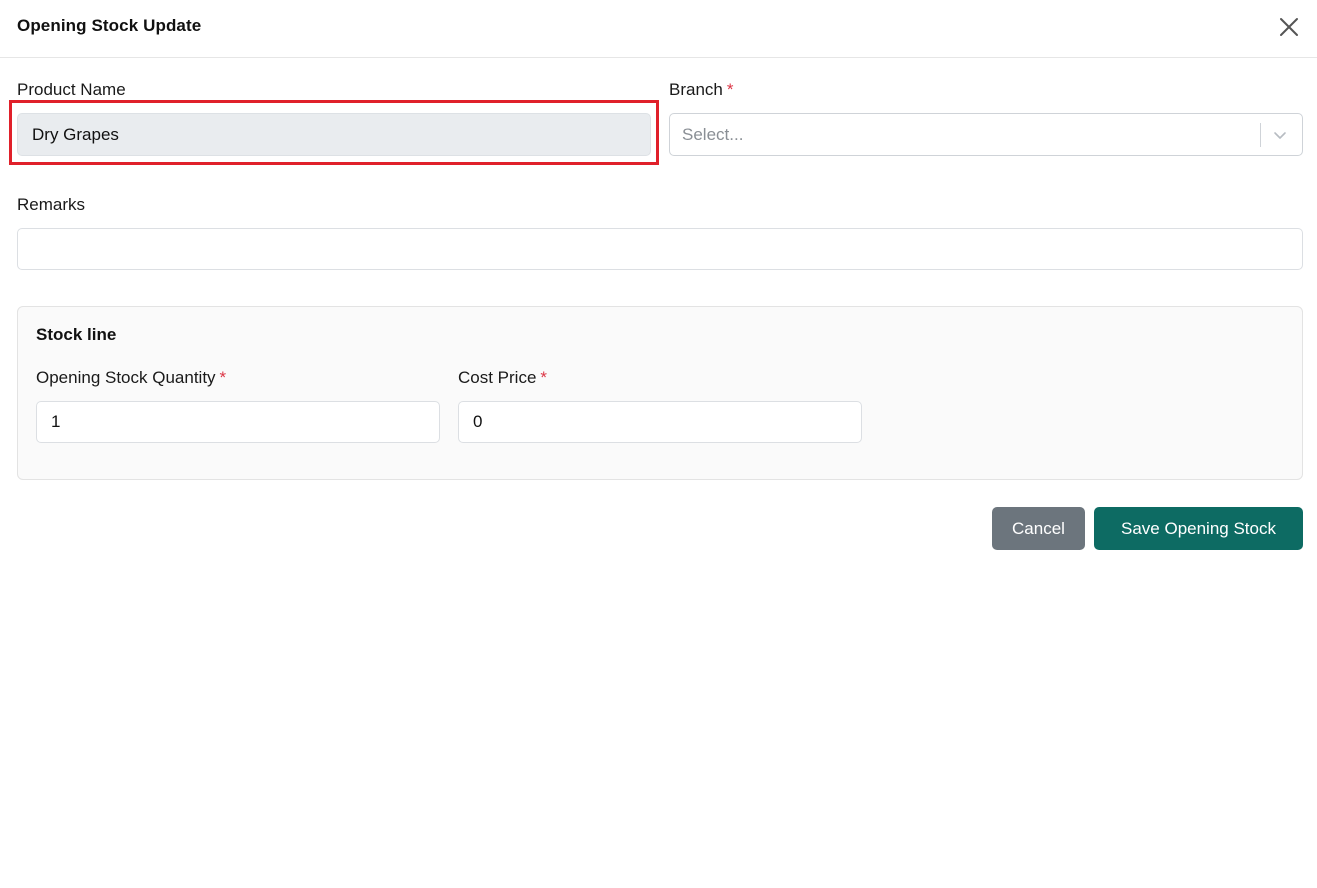 This screenshot has height=888, width=1317. I want to click on cost-price-value: 0, so click(478, 421).